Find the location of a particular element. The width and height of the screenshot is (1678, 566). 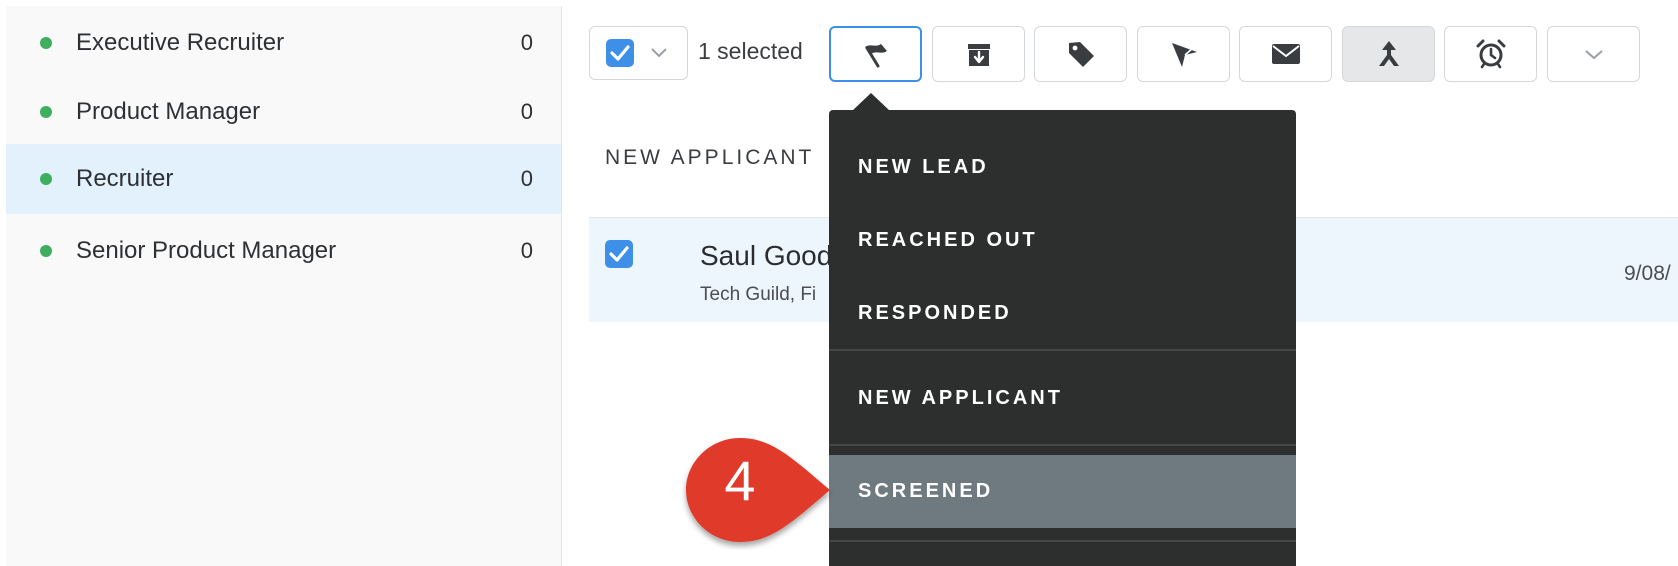

send-icon is located at coordinates (1184, 55).